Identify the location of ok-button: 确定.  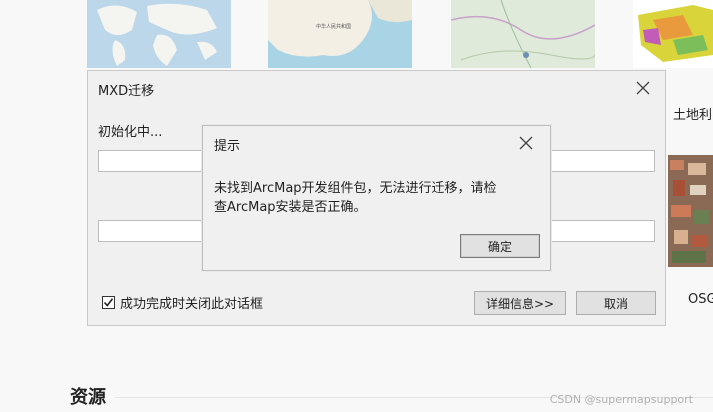
(500, 246).